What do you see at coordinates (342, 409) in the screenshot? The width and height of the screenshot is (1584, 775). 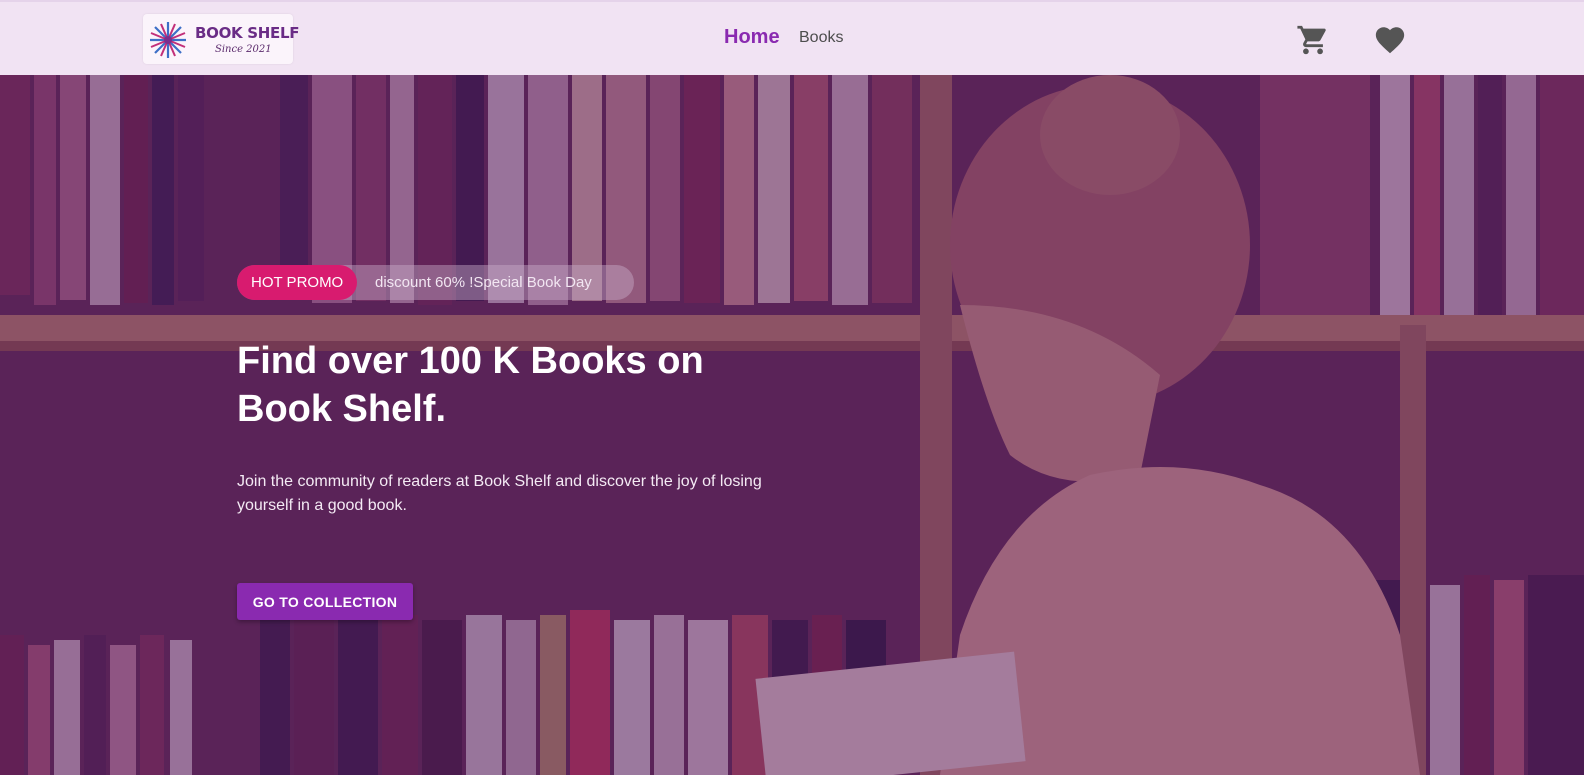 I see `hero-headline-line-2: Book Shelf.` at bounding box center [342, 409].